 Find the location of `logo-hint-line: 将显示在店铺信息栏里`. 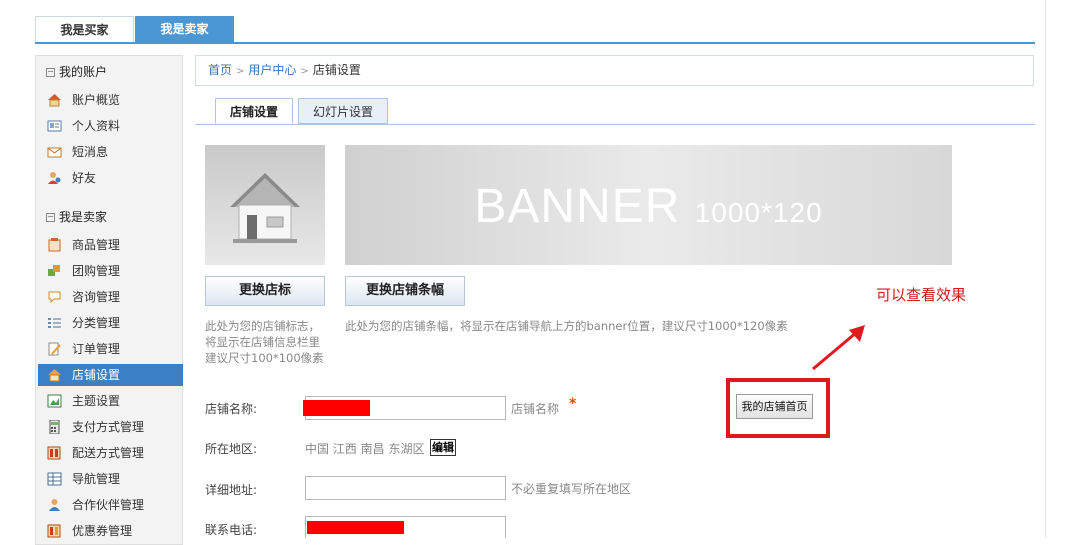

logo-hint-line: 将显示在店铺信息栏里 is located at coordinates (262, 342).